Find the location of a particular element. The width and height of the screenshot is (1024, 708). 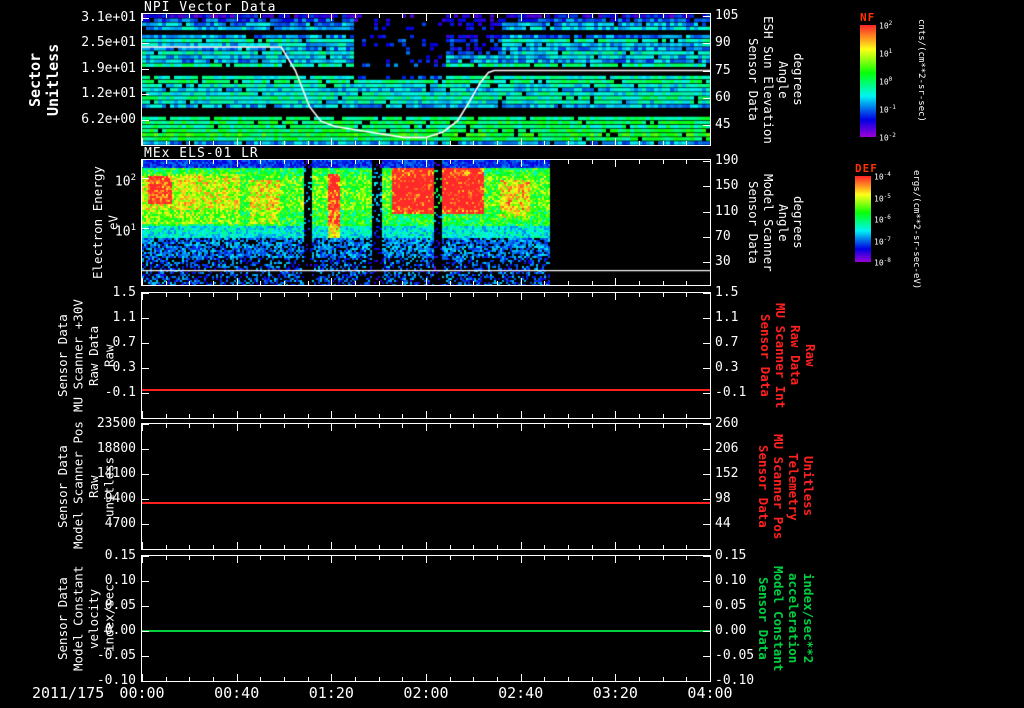

ylabel-line: Raw Data is located at coordinates (93, 355).